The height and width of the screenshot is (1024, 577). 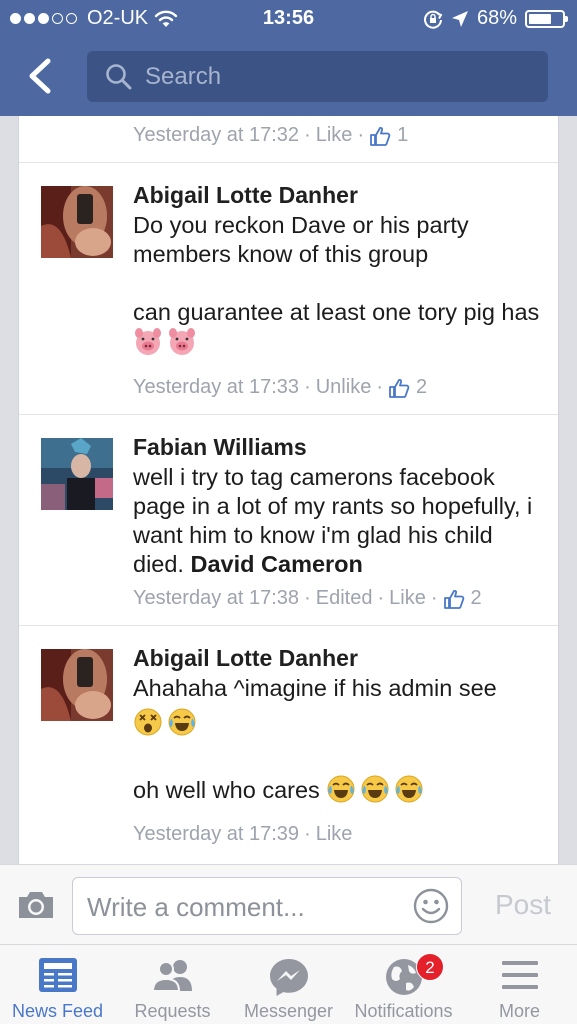 I want to click on search-input: Search, so click(x=317, y=76).